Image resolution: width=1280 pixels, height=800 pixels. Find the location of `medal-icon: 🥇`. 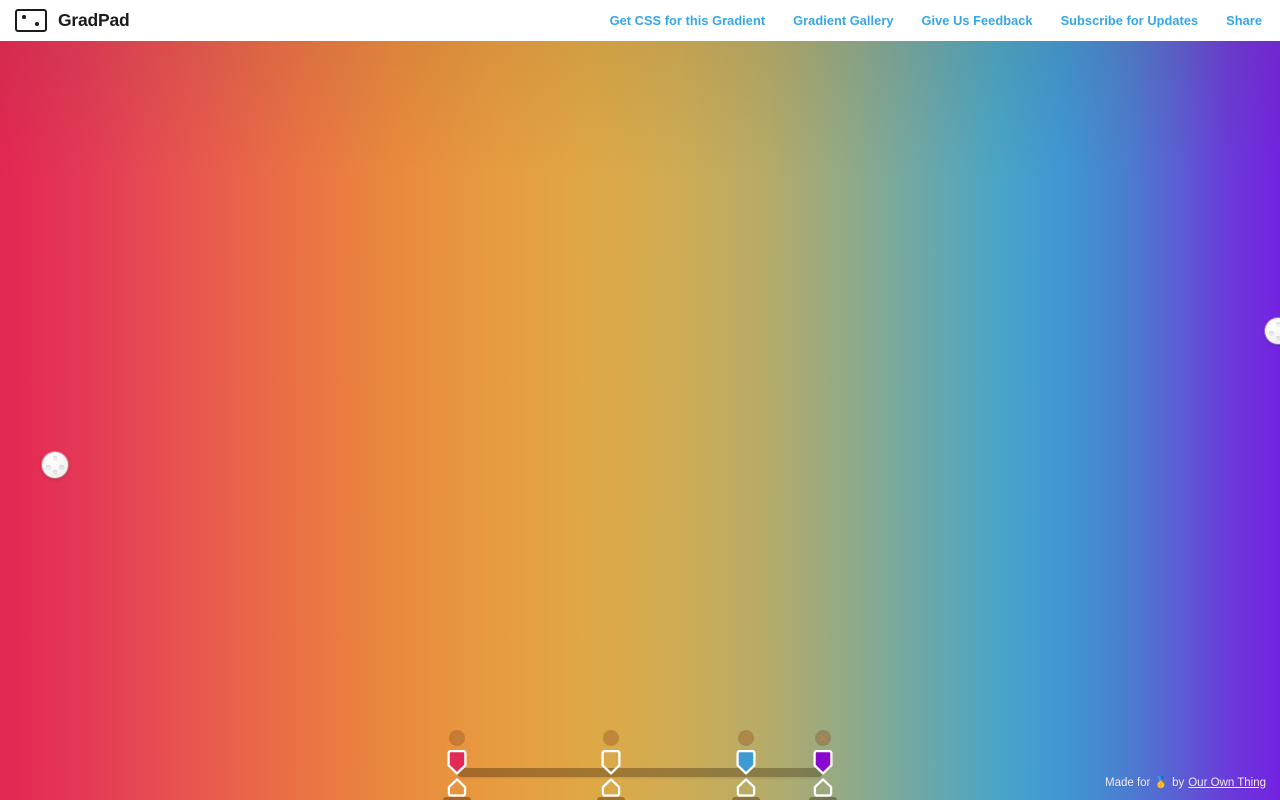

medal-icon: 🥇 is located at coordinates (1161, 783).